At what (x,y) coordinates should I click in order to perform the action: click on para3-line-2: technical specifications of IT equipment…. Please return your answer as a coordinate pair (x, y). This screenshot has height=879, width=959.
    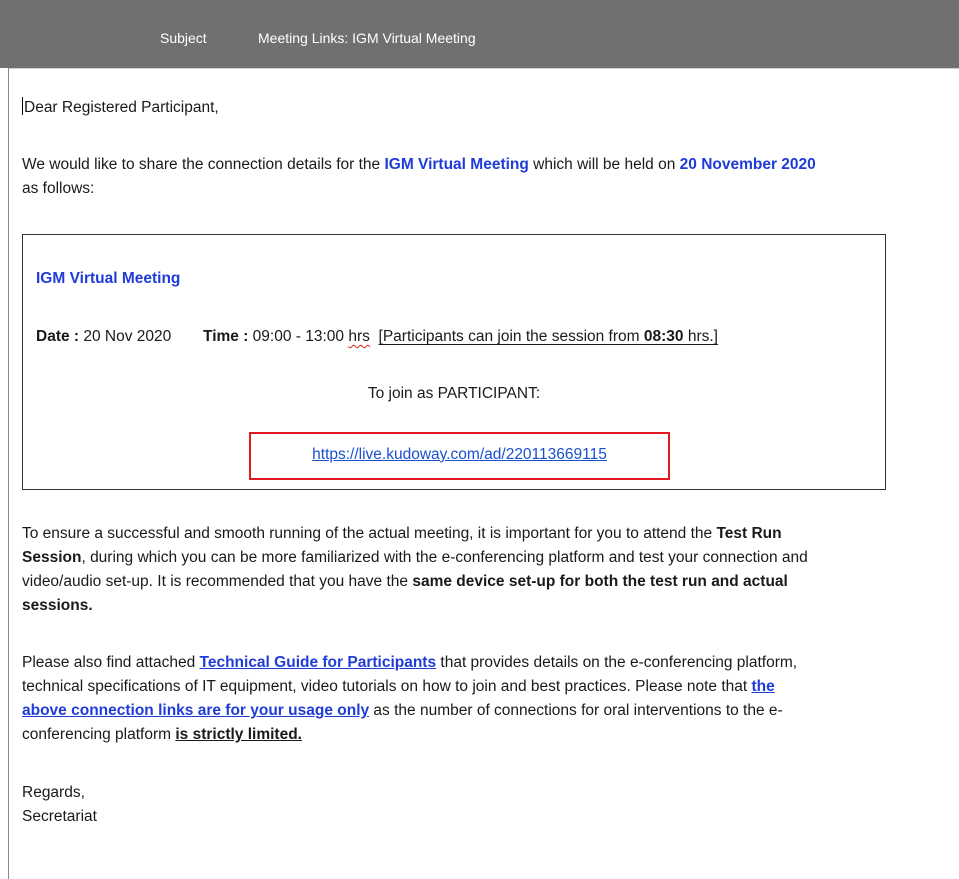
    Looking at the image, I should click on (398, 686).